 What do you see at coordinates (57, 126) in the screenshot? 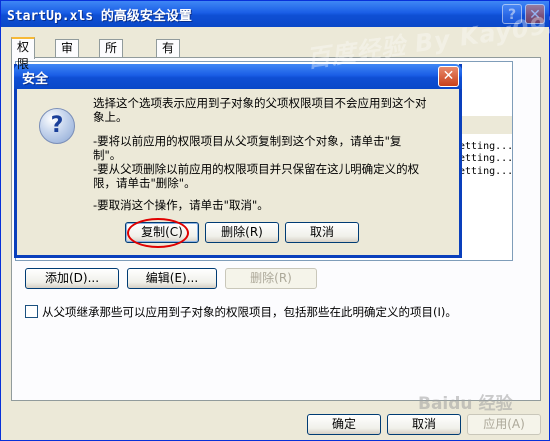
I see `question-icon: ?` at bounding box center [57, 126].